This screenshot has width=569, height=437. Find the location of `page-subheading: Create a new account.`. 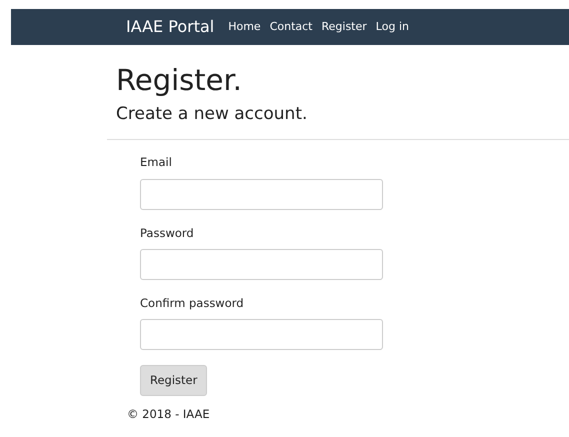

page-subheading: Create a new account. is located at coordinates (212, 114).